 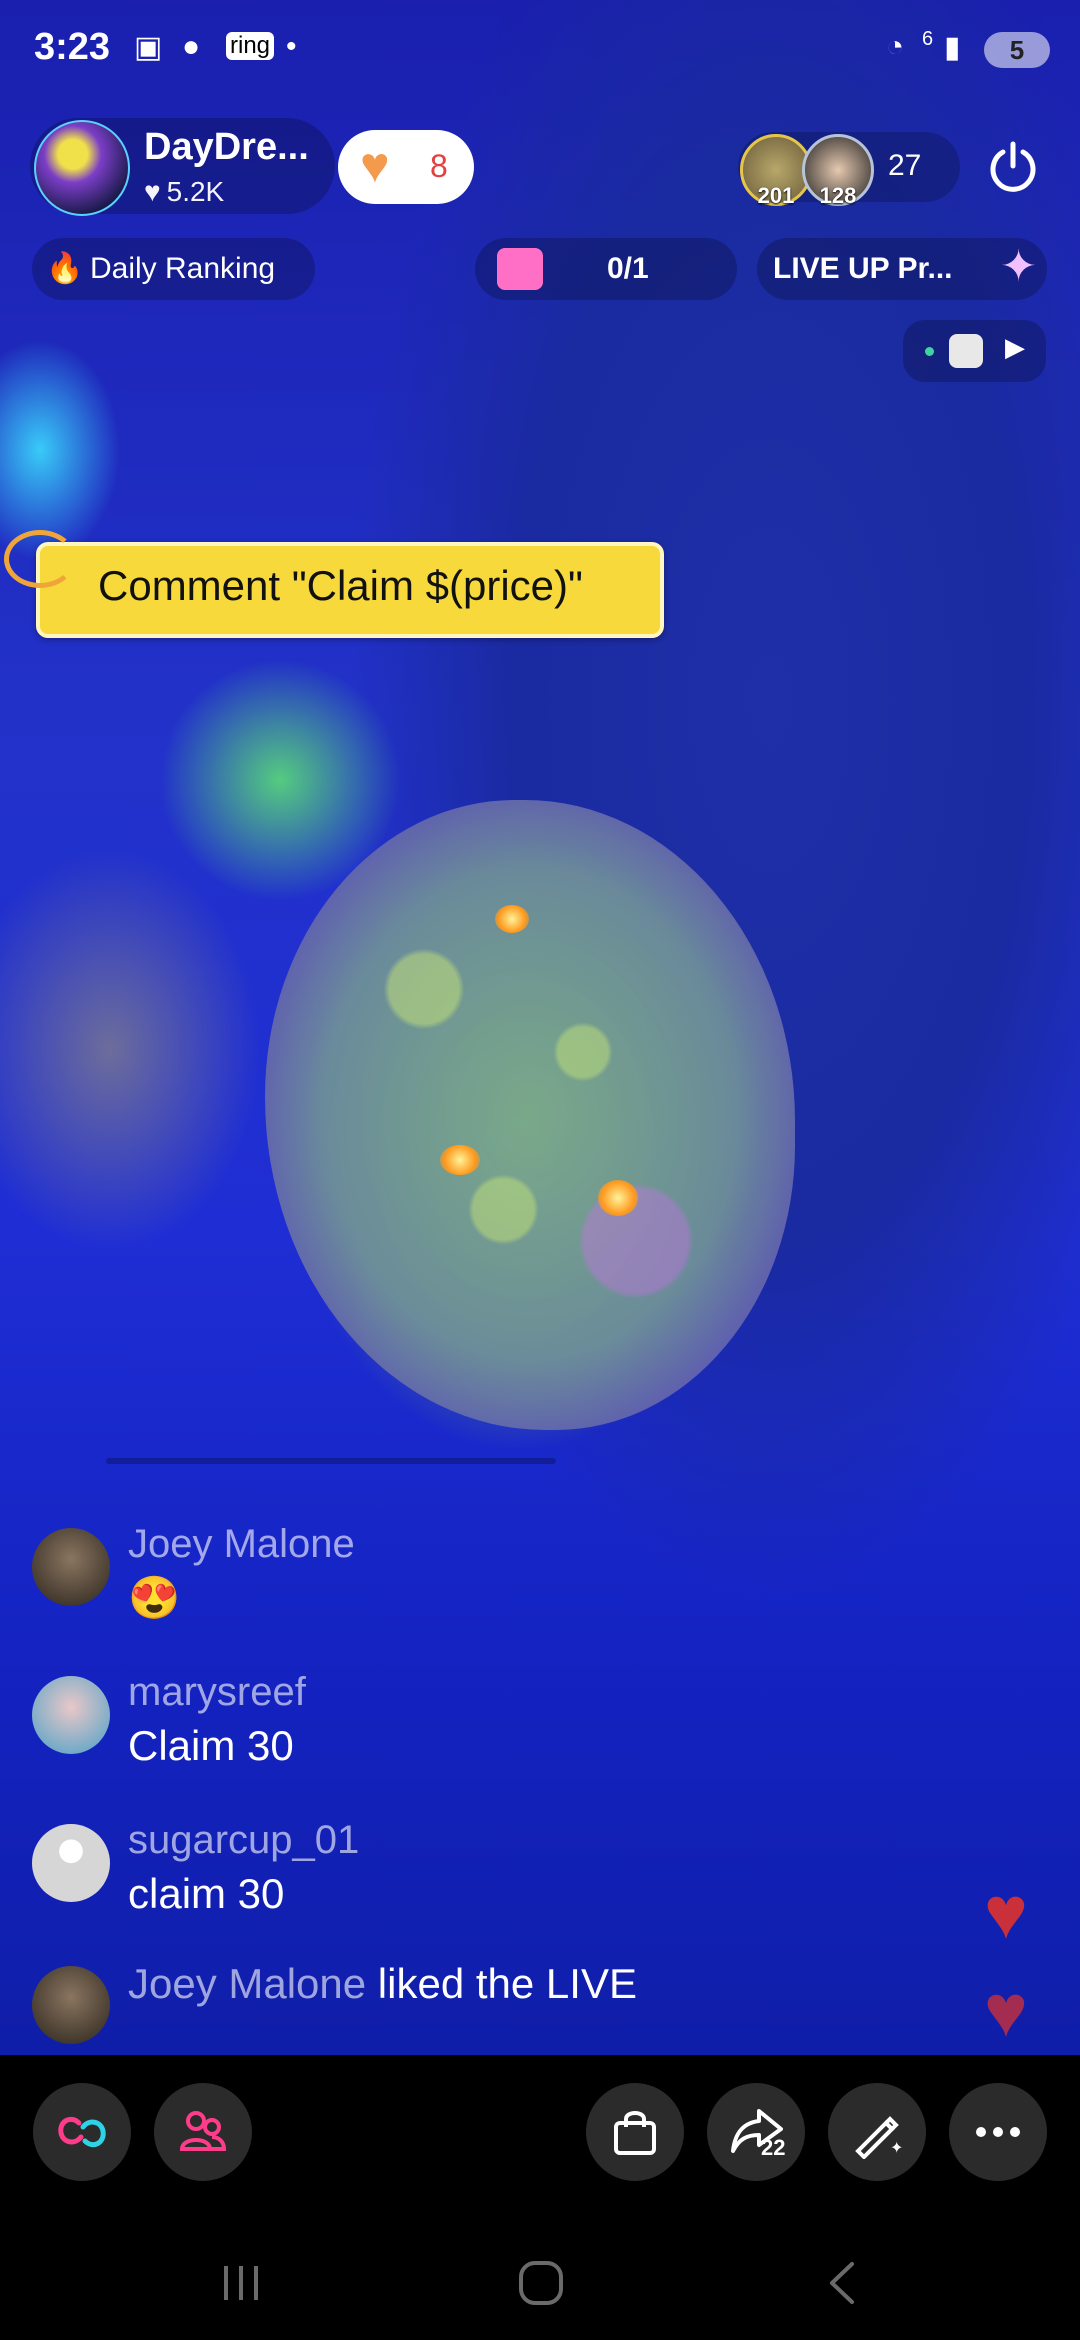 I want to click on tag-icon, so click(x=40, y=559).